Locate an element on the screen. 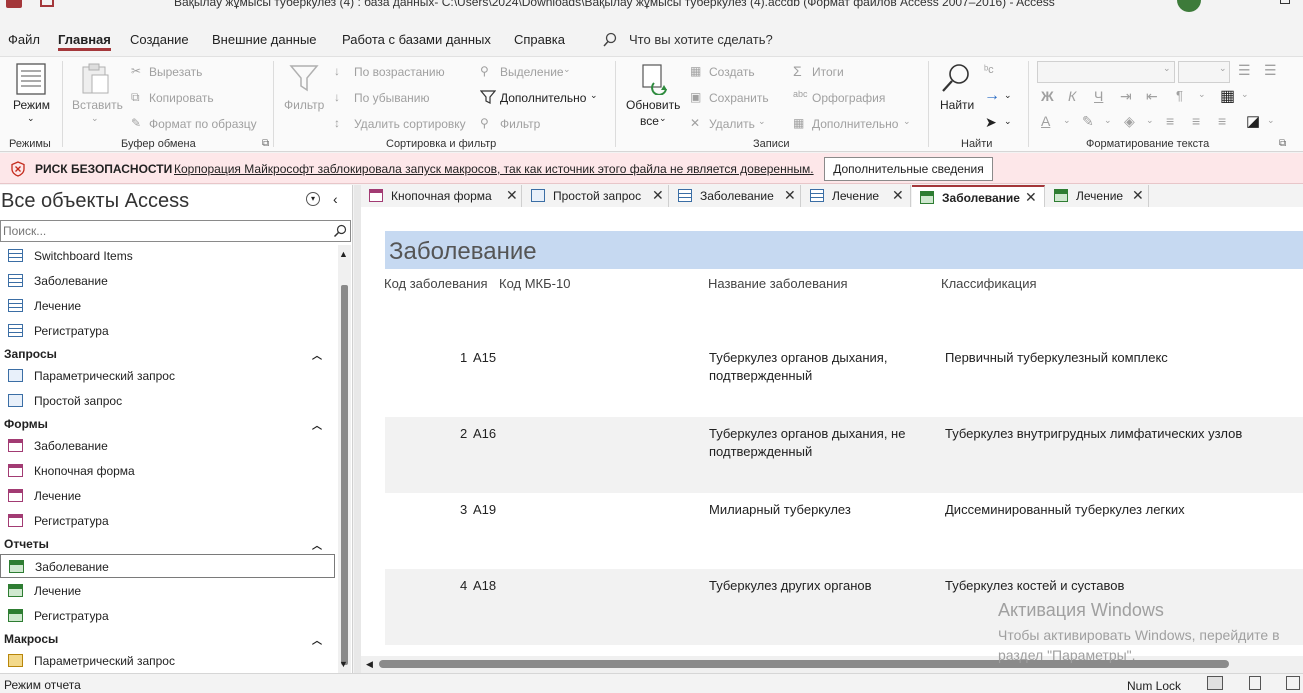 The height and width of the screenshot is (693, 1303). menu-external-data: Внешние данные is located at coordinates (264, 39).